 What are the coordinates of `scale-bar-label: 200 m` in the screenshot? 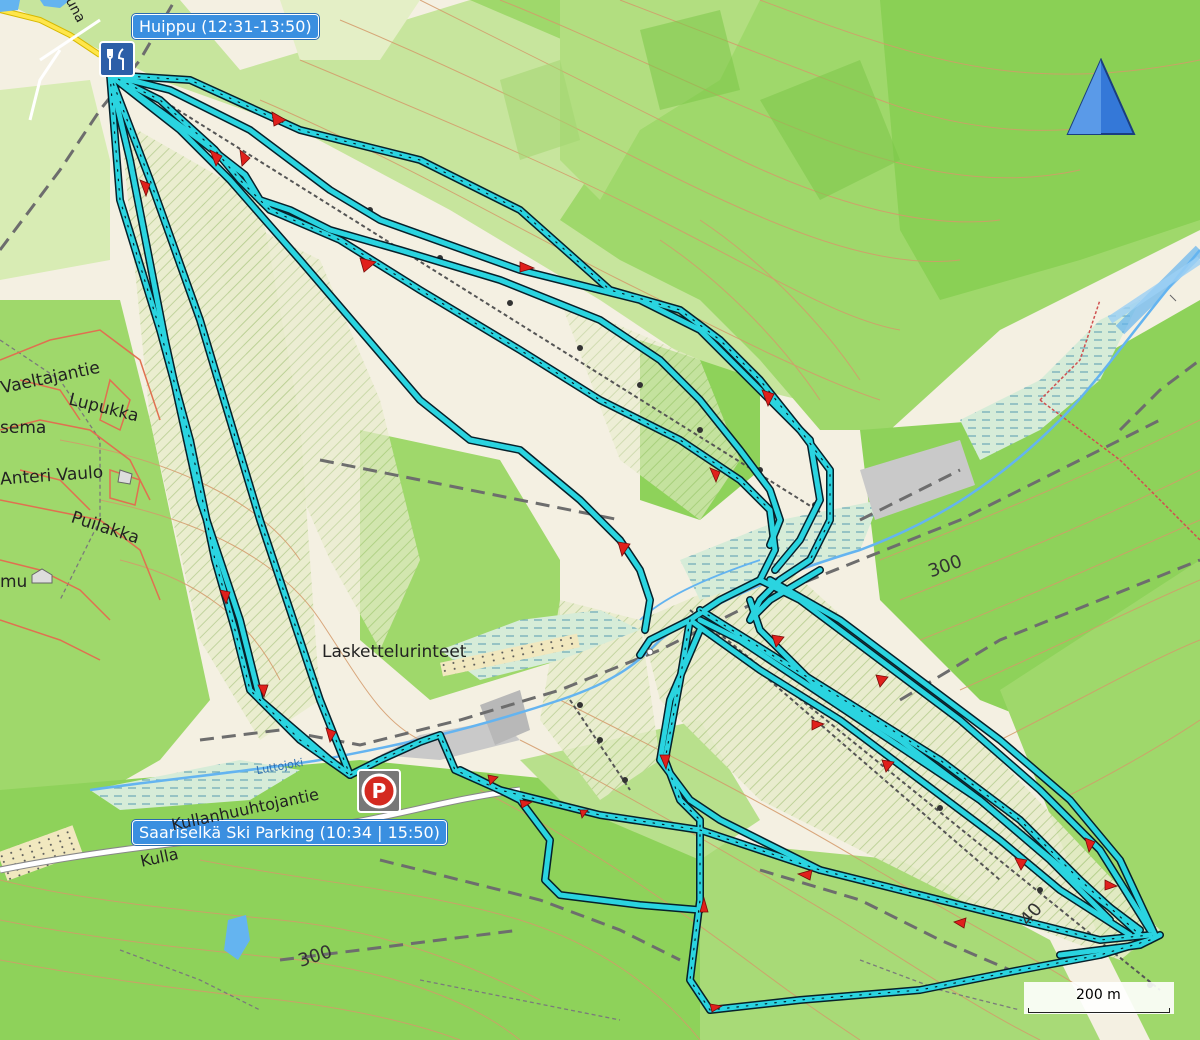 It's located at (1098, 995).